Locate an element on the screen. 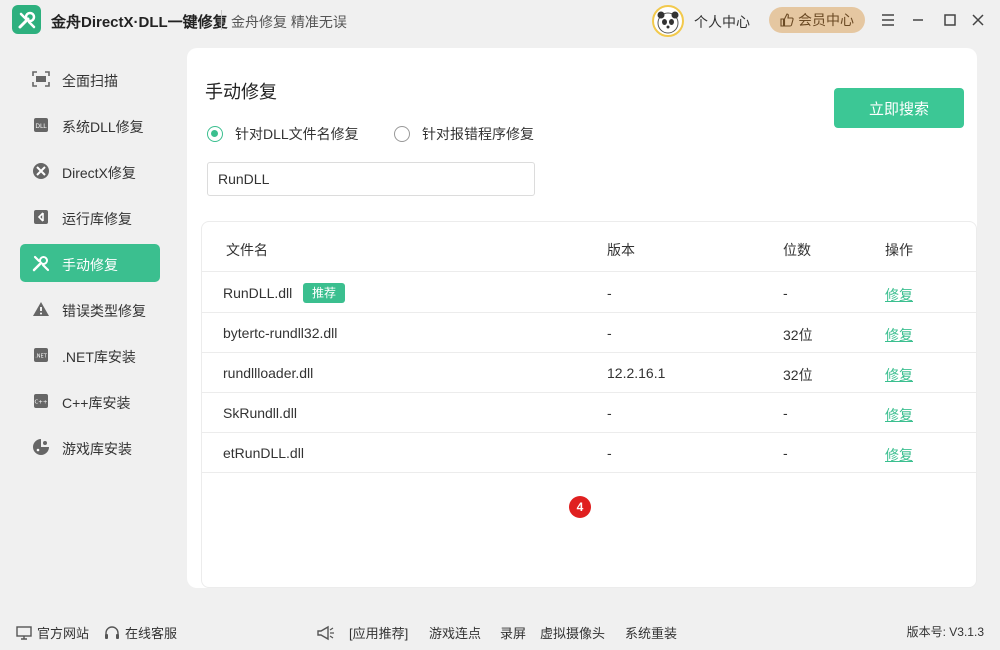 This screenshot has width=1000, height=650. official-site-link: 官方网站 is located at coordinates (52, 632).